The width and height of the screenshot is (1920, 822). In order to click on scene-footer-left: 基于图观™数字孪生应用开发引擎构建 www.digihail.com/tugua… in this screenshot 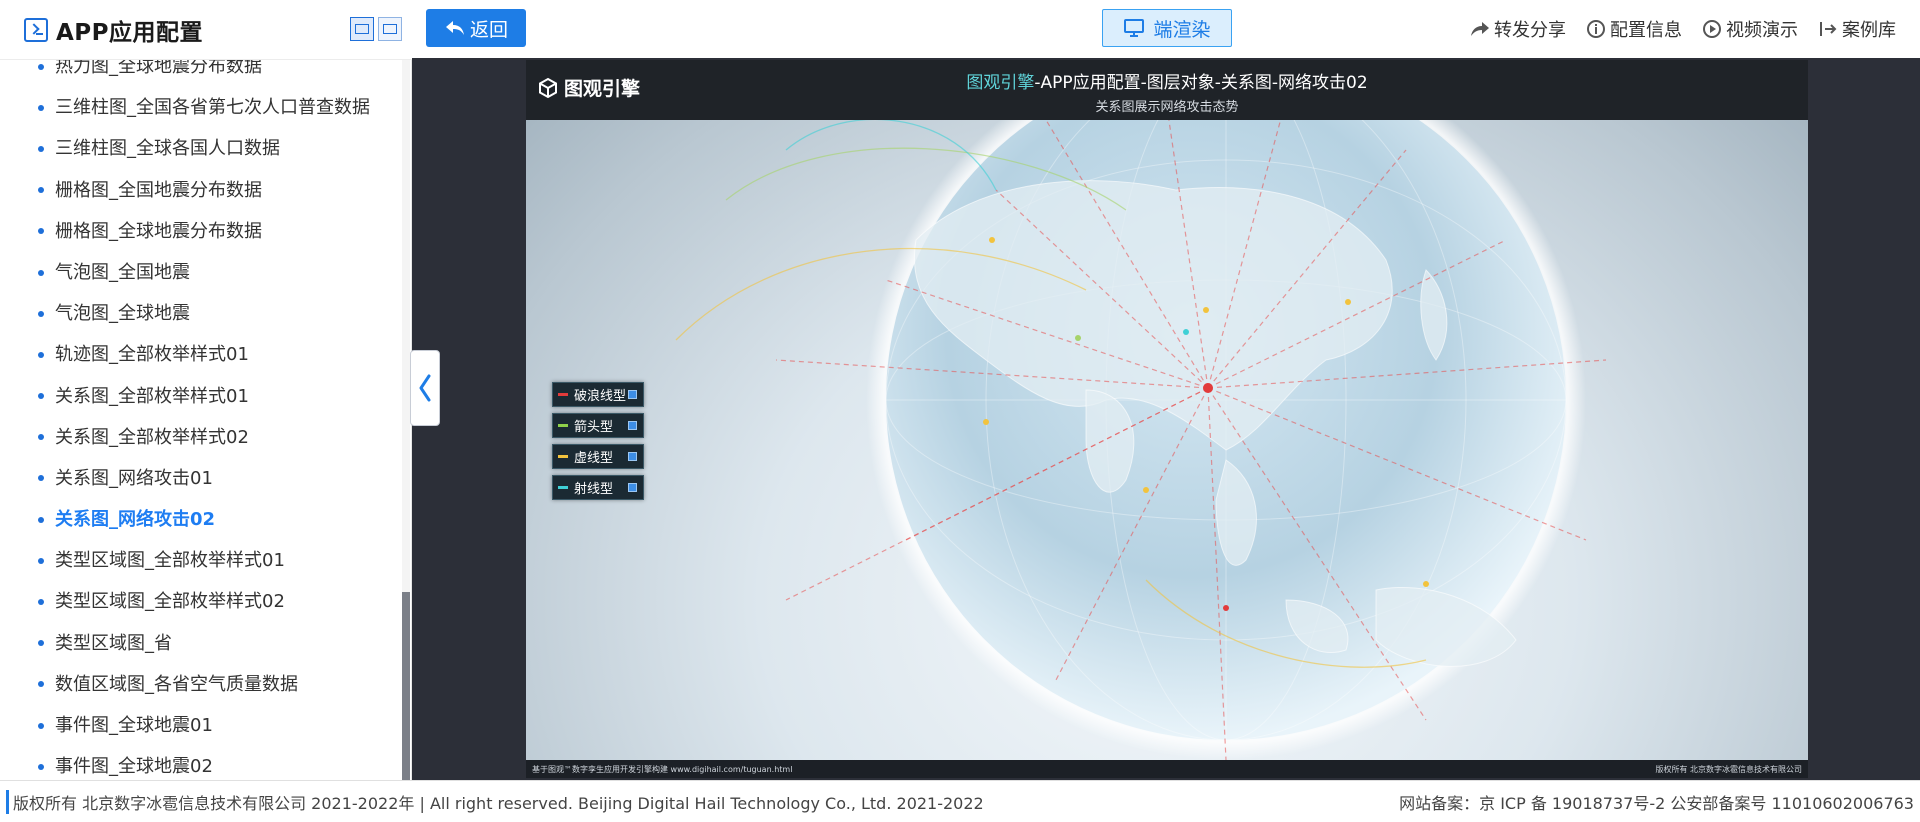, I will do `click(662, 769)`.